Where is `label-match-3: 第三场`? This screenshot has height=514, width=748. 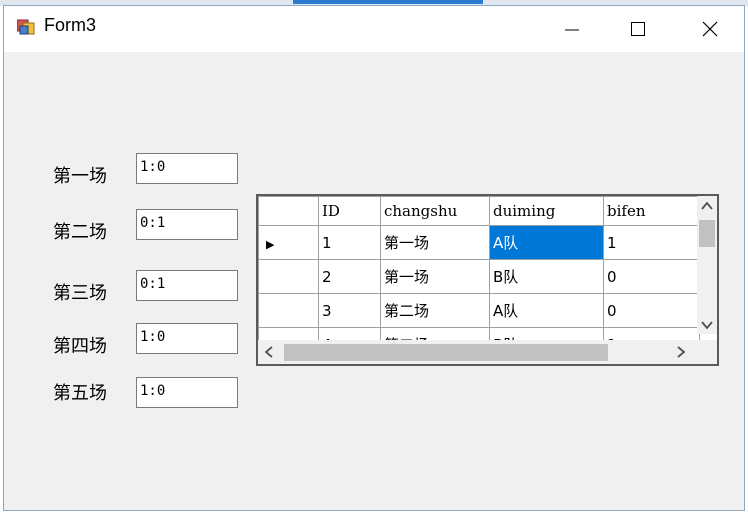
label-match-3: 第三场 is located at coordinates (80, 293).